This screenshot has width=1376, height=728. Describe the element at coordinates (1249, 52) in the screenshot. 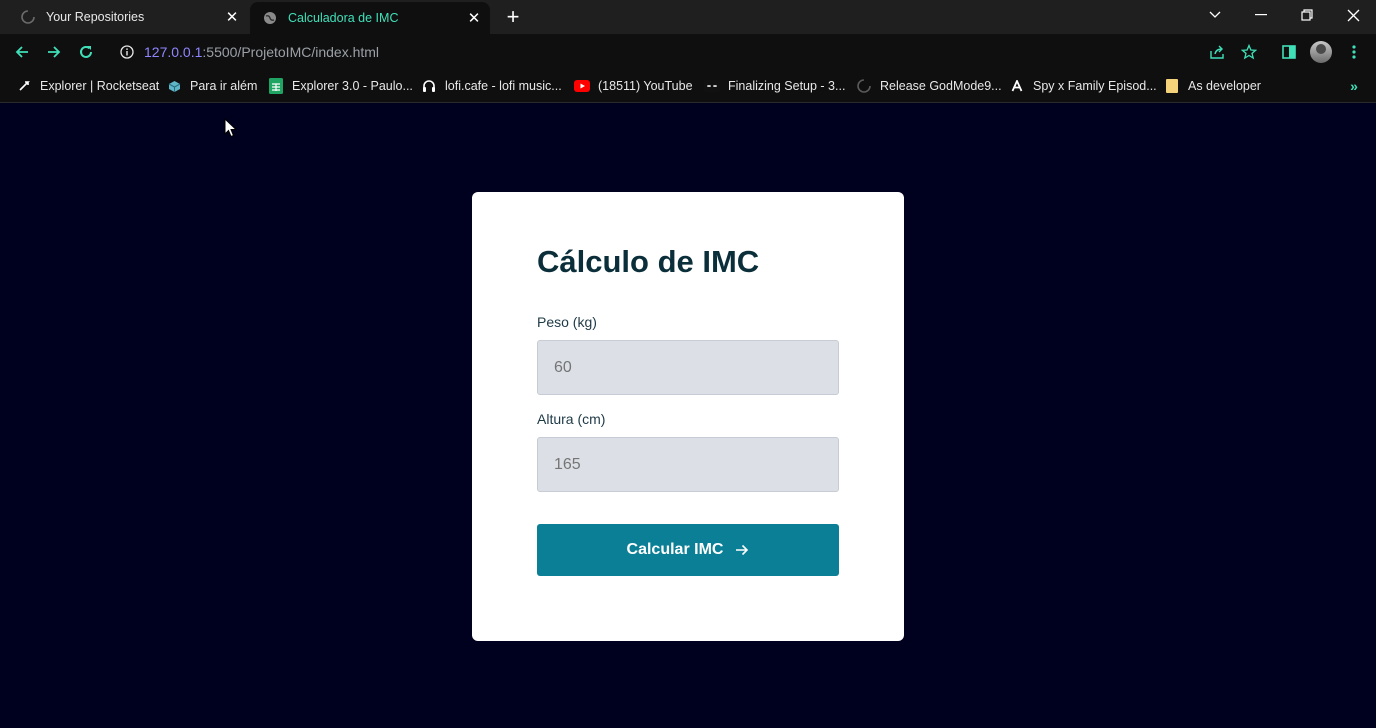

I see `bookmark-star-icon` at that location.